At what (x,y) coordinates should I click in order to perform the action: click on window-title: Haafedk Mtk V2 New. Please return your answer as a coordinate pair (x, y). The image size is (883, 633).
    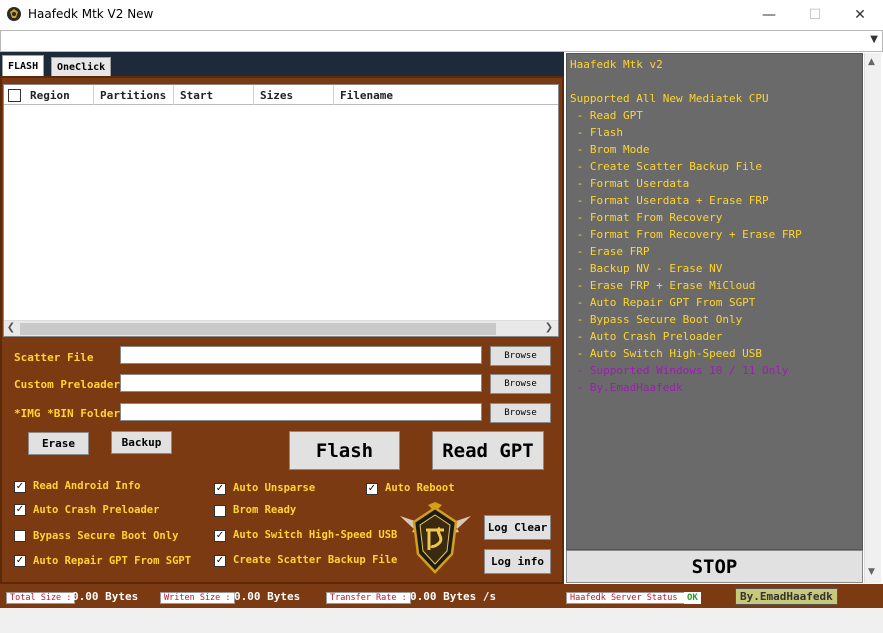
    Looking at the image, I should click on (91, 14).